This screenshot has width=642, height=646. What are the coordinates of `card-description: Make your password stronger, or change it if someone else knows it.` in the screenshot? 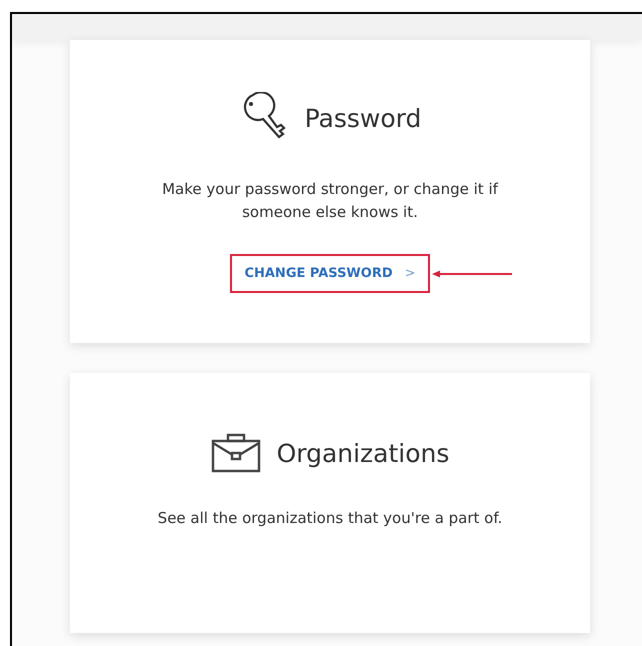 It's located at (330, 201).